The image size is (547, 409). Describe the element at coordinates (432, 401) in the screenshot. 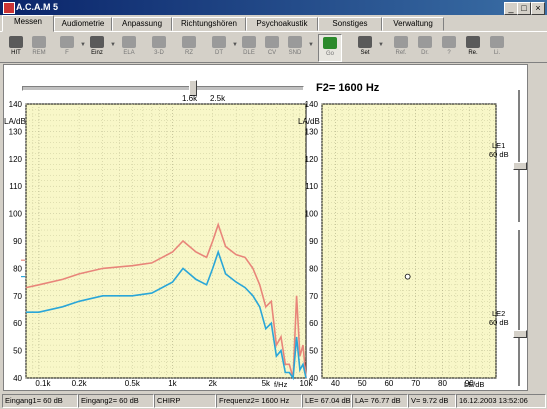

I see `status-v: V= 9.72 dB` at that location.